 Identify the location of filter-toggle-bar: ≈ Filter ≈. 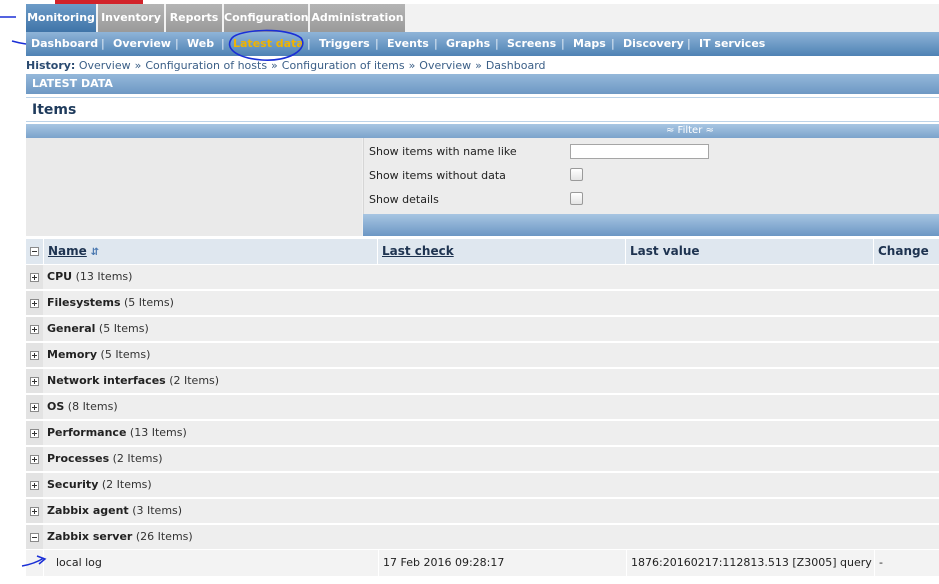
(482, 131).